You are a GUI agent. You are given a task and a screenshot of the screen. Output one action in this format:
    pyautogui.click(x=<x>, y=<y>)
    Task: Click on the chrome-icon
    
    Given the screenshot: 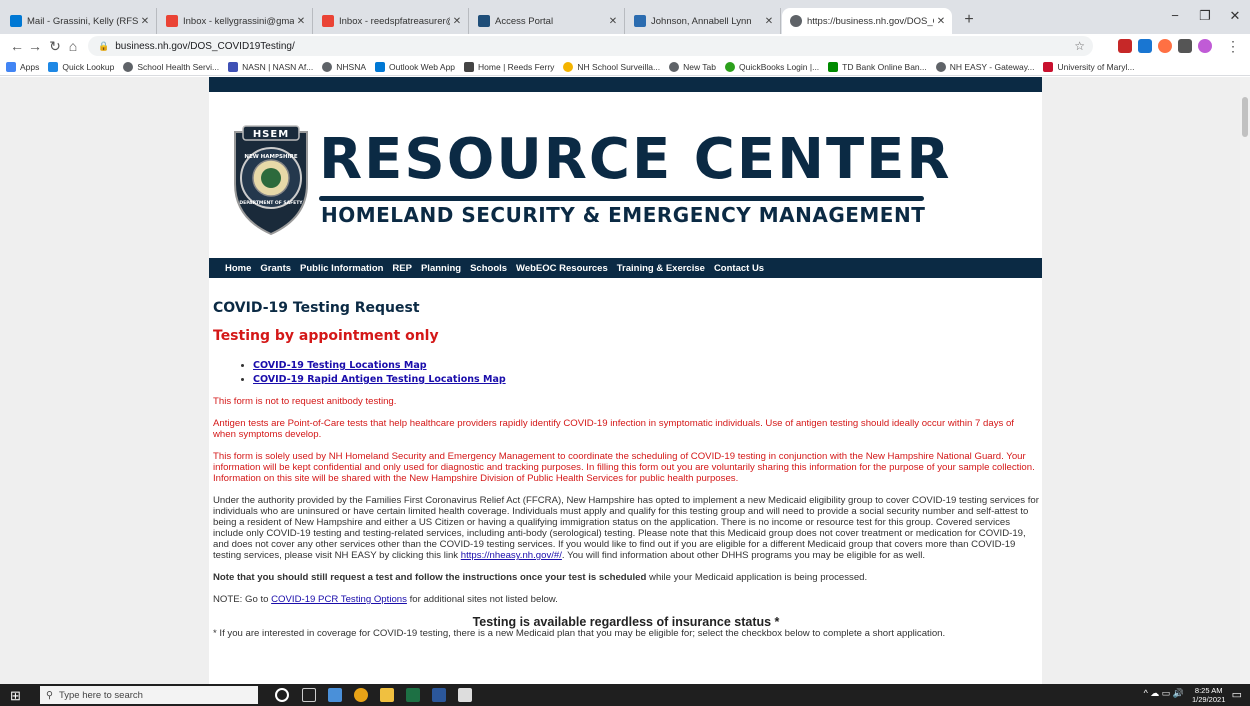 What is the action you would take?
    pyautogui.click(x=361, y=695)
    